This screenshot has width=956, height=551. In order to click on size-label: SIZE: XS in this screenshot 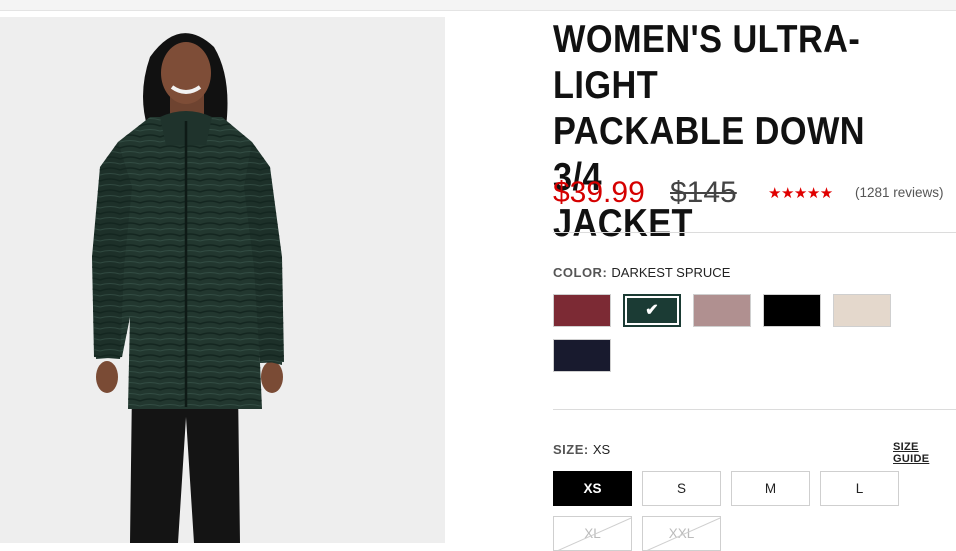, I will do `click(581, 449)`.